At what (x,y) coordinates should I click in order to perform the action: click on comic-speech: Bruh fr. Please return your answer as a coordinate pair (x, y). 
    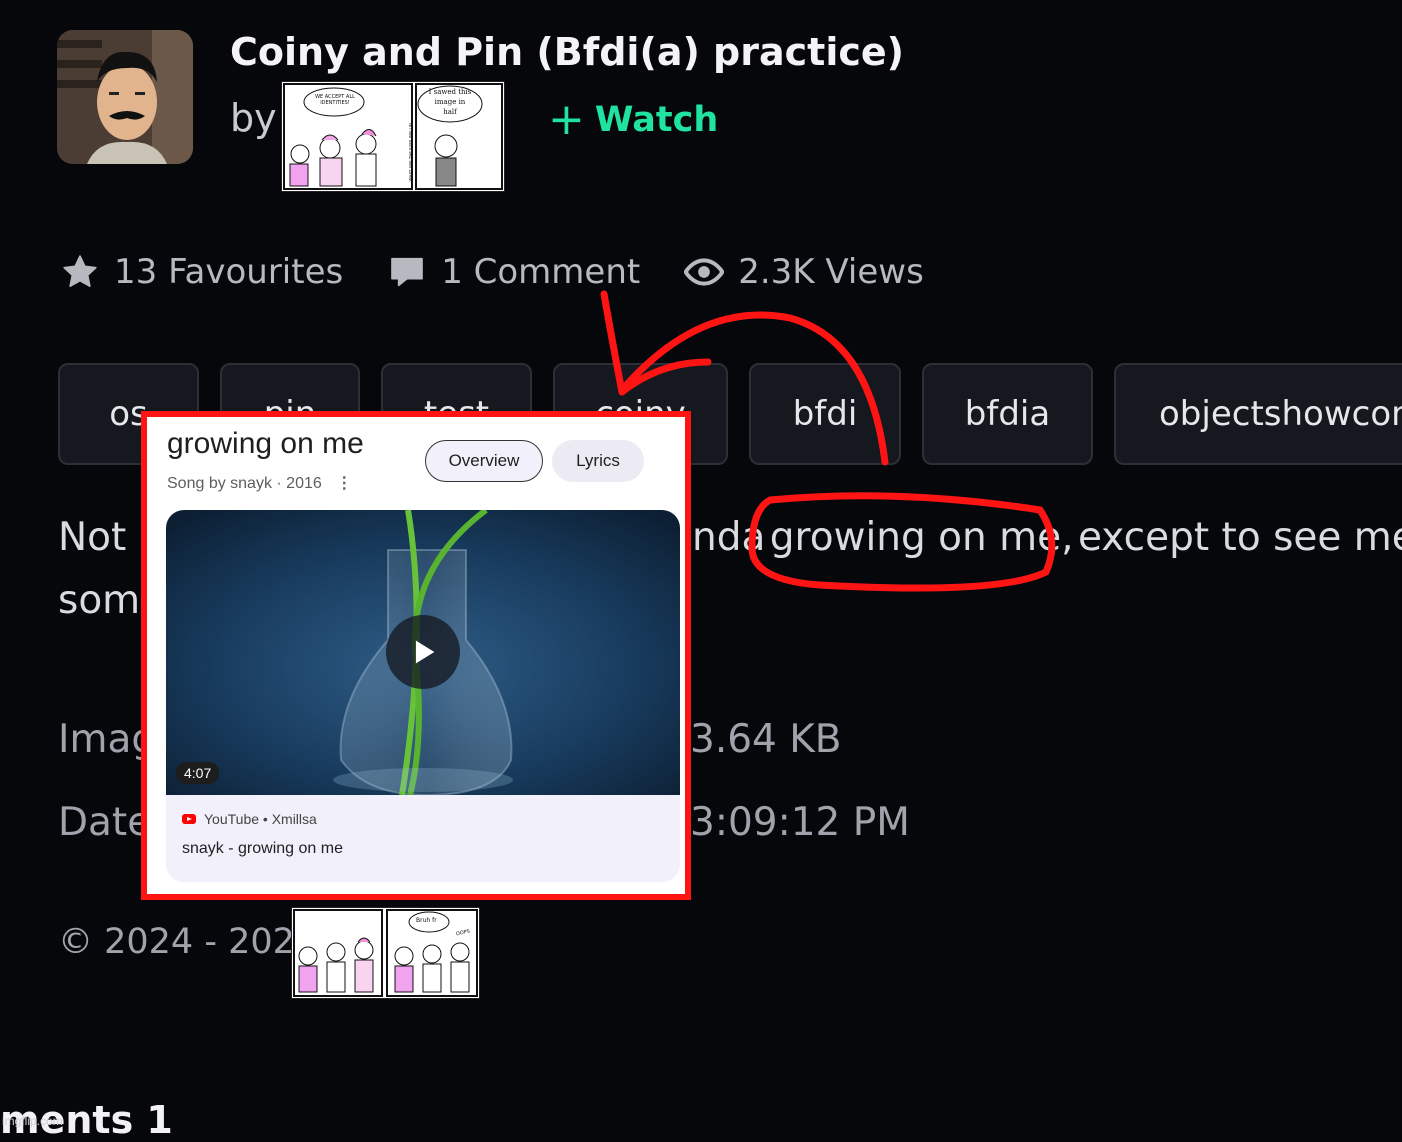
    Looking at the image, I should click on (426, 920).